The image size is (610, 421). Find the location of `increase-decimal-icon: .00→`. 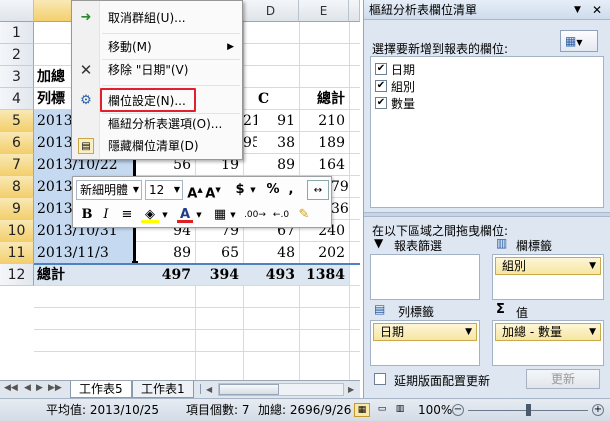

increase-decimal-icon: .00→ is located at coordinates (255, 215).